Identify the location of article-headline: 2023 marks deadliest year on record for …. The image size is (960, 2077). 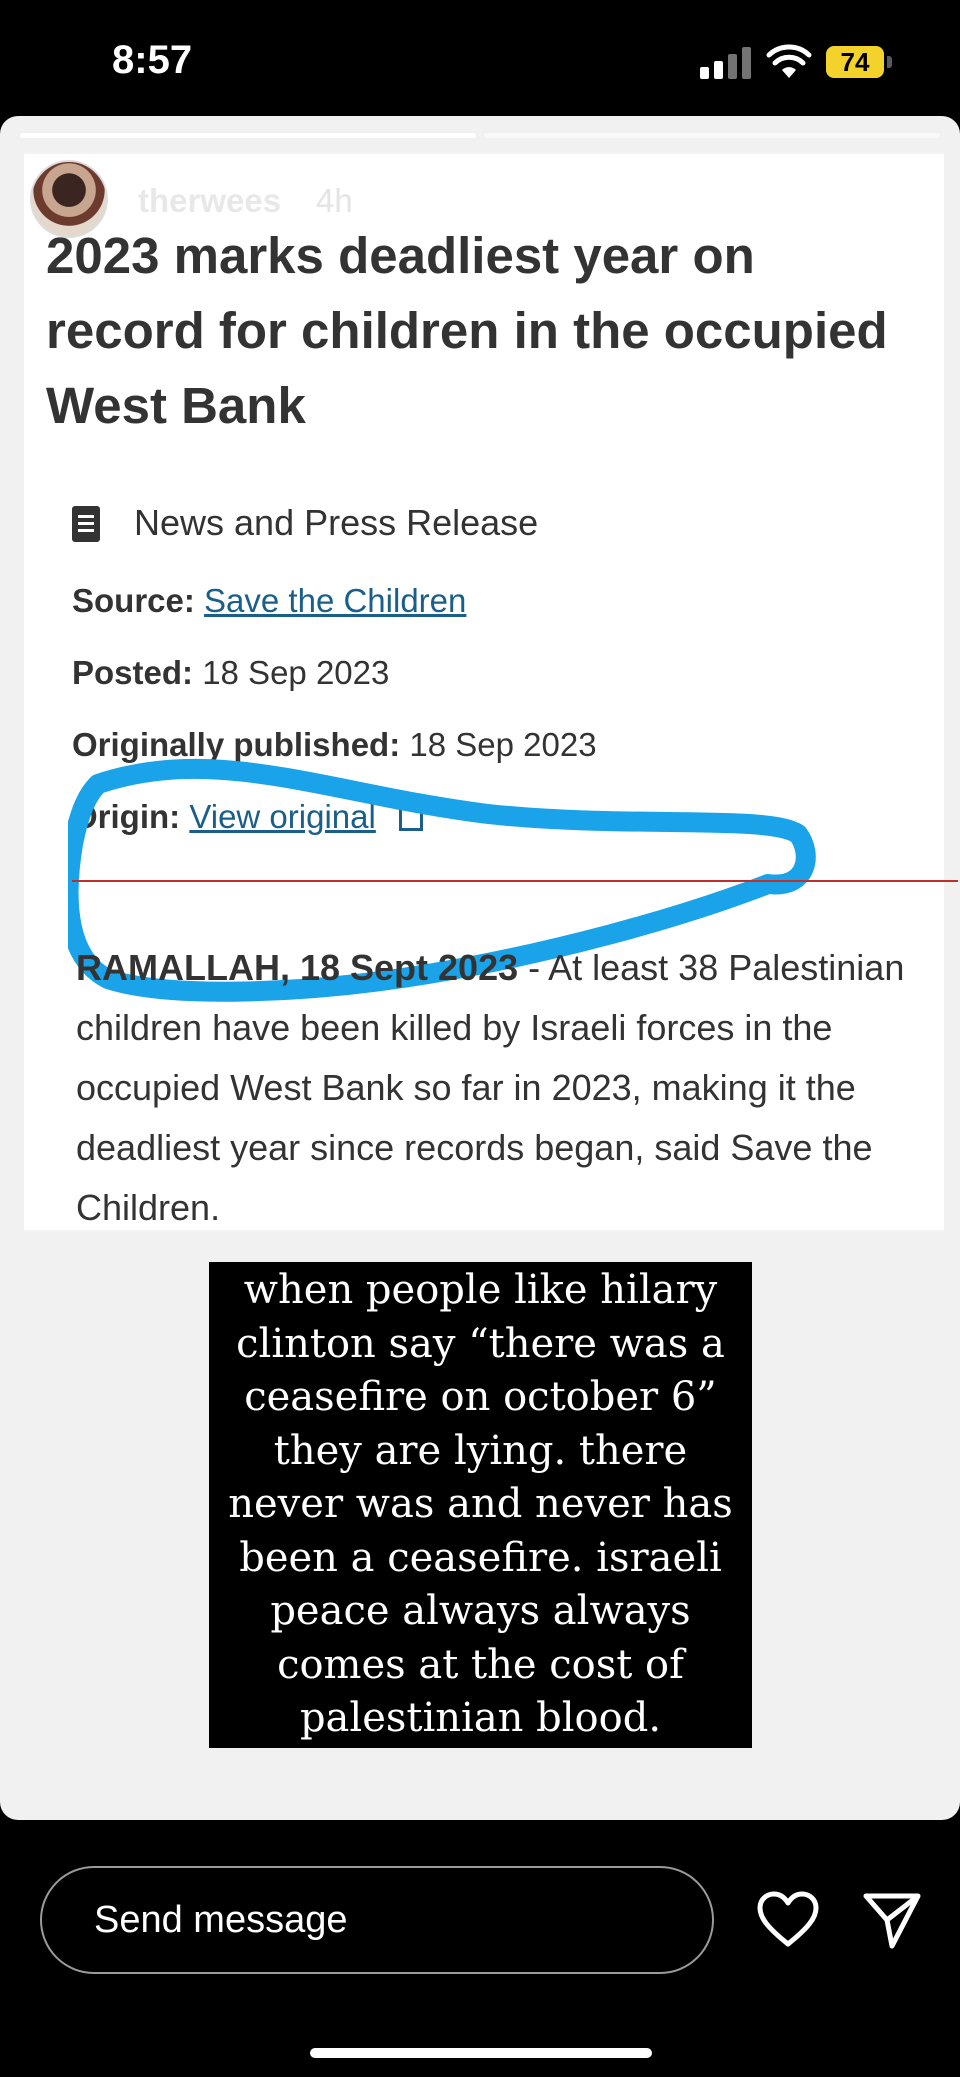
(467, 330).